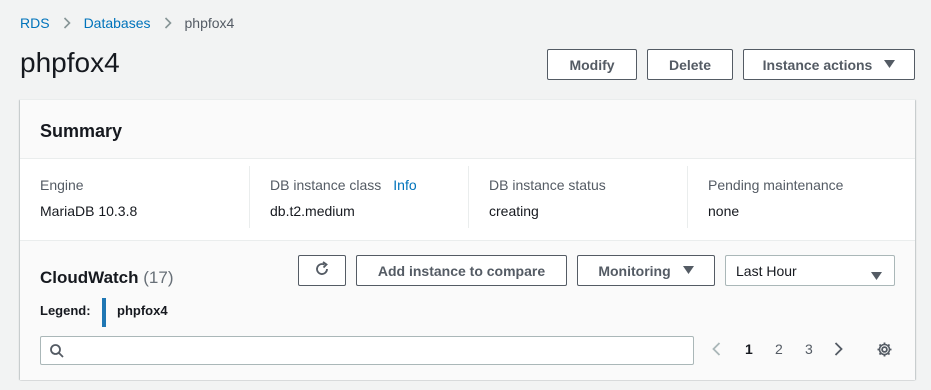 The height and width of the screenshot is (390, 931). Describe the element at coordinates (134, 197) in the screenshot. I see `engine-column: Engine MariaDB 10.3.8` at that location.